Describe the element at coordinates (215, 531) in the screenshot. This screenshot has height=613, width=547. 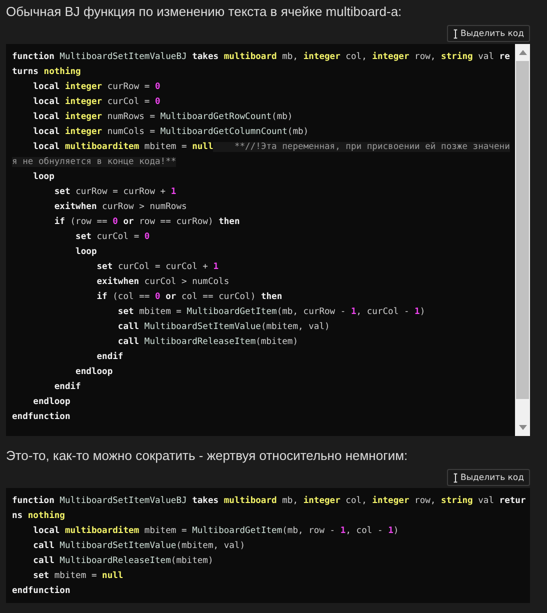
I see `code-line: local multiboarditem mbitem = MultiboardGetItem(mb, row - 1, col - 1)` at that location.